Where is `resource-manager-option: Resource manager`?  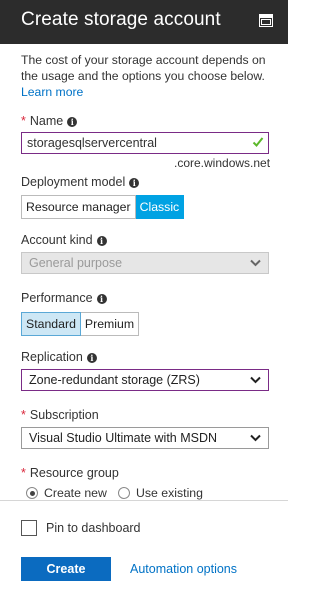
resource-manager-option: Resource manager is located at coordinates (78, 207).